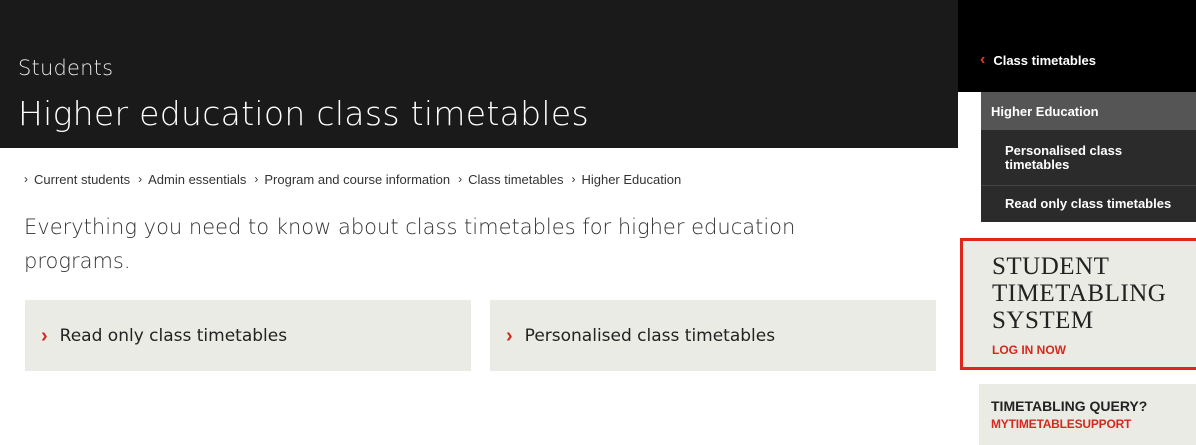  I want to click on breadcrumb-current-students: Current students, so click(82, 179).